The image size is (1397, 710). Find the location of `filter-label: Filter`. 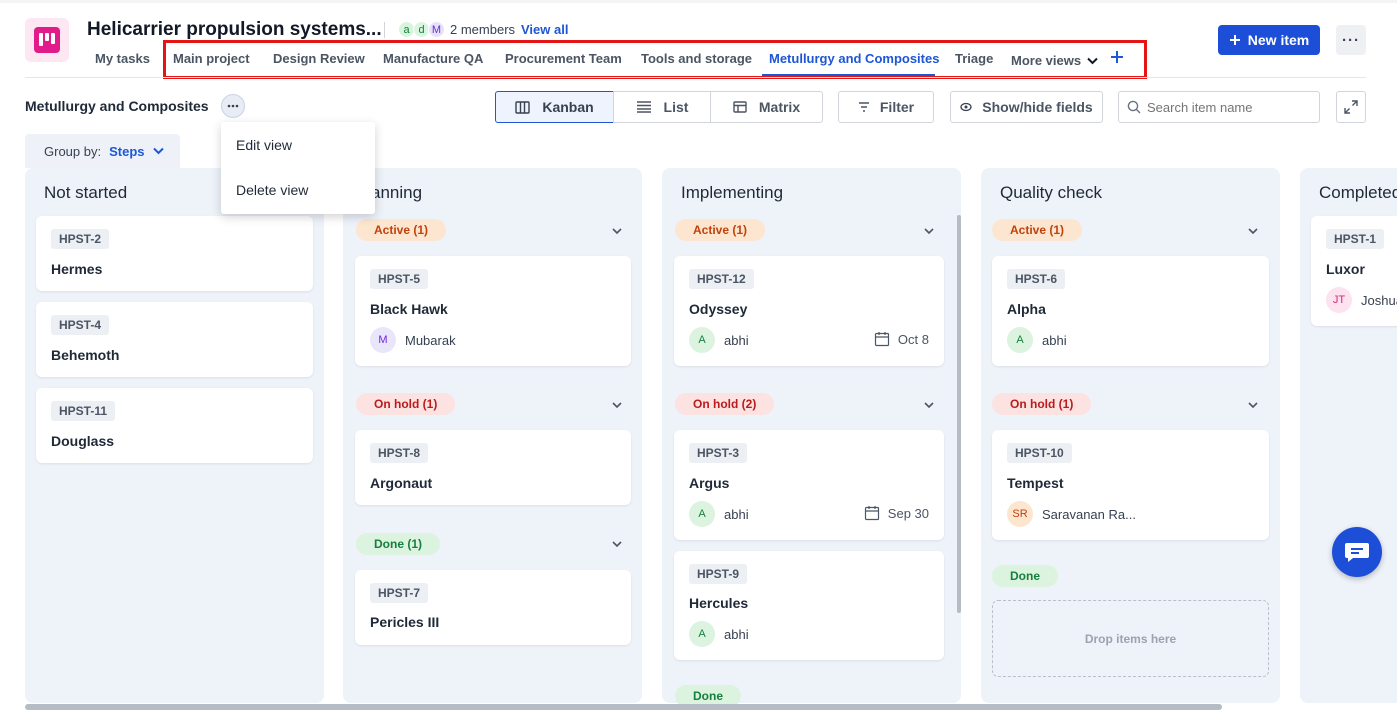

filter-label: Filter is located at coordinates (897, 107).